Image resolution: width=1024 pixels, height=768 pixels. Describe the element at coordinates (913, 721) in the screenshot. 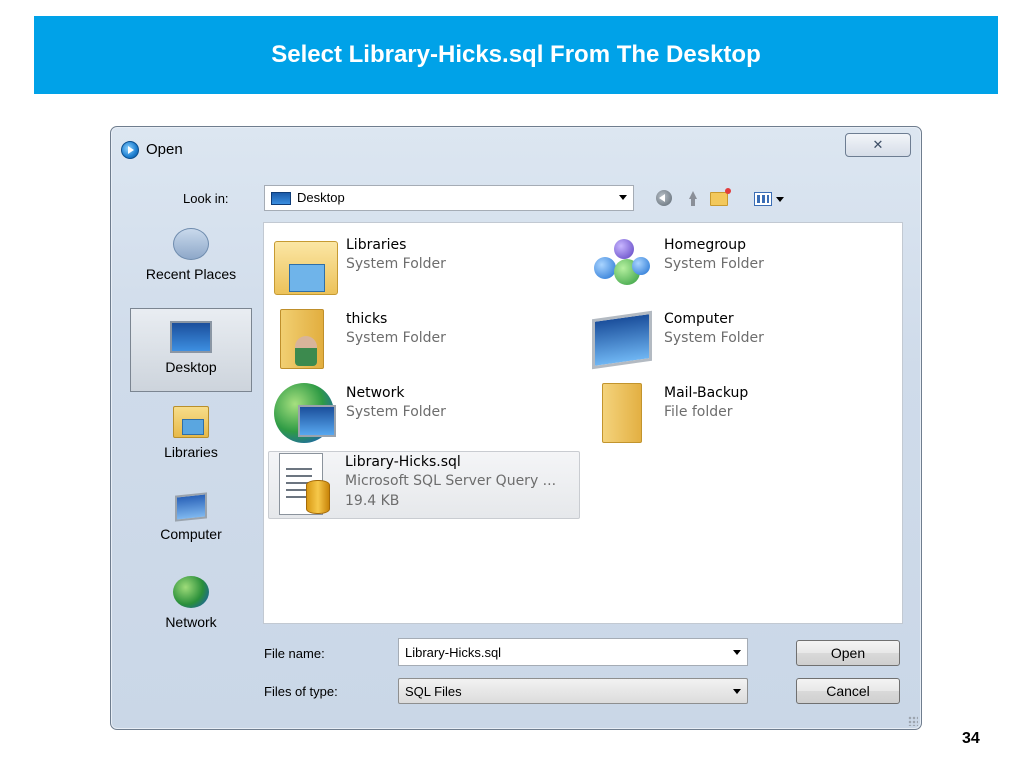

I see `resize-grip-icon` at that location.